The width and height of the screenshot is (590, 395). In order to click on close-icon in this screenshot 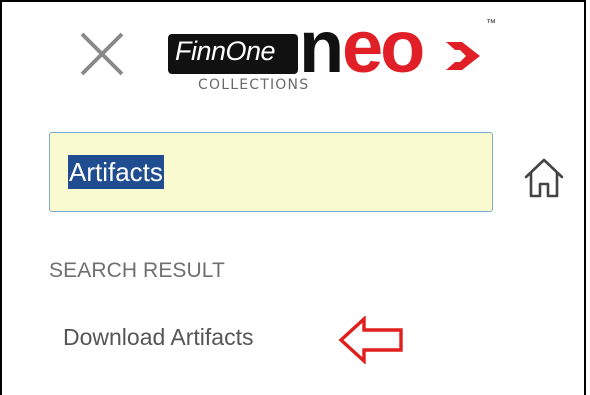, I will do `click(102, 54)`.